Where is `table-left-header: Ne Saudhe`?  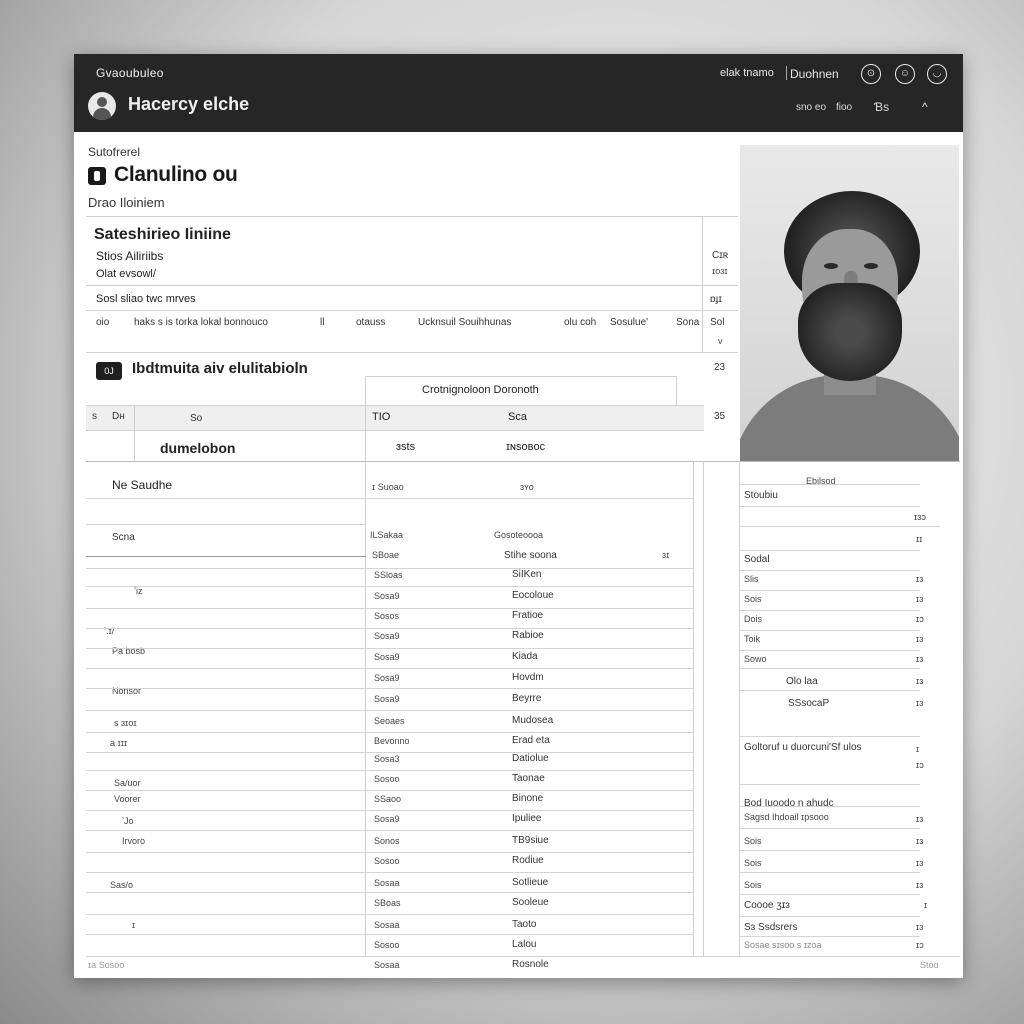 table-left-header: Ne Saudhe is located at coordinates (142, 485).